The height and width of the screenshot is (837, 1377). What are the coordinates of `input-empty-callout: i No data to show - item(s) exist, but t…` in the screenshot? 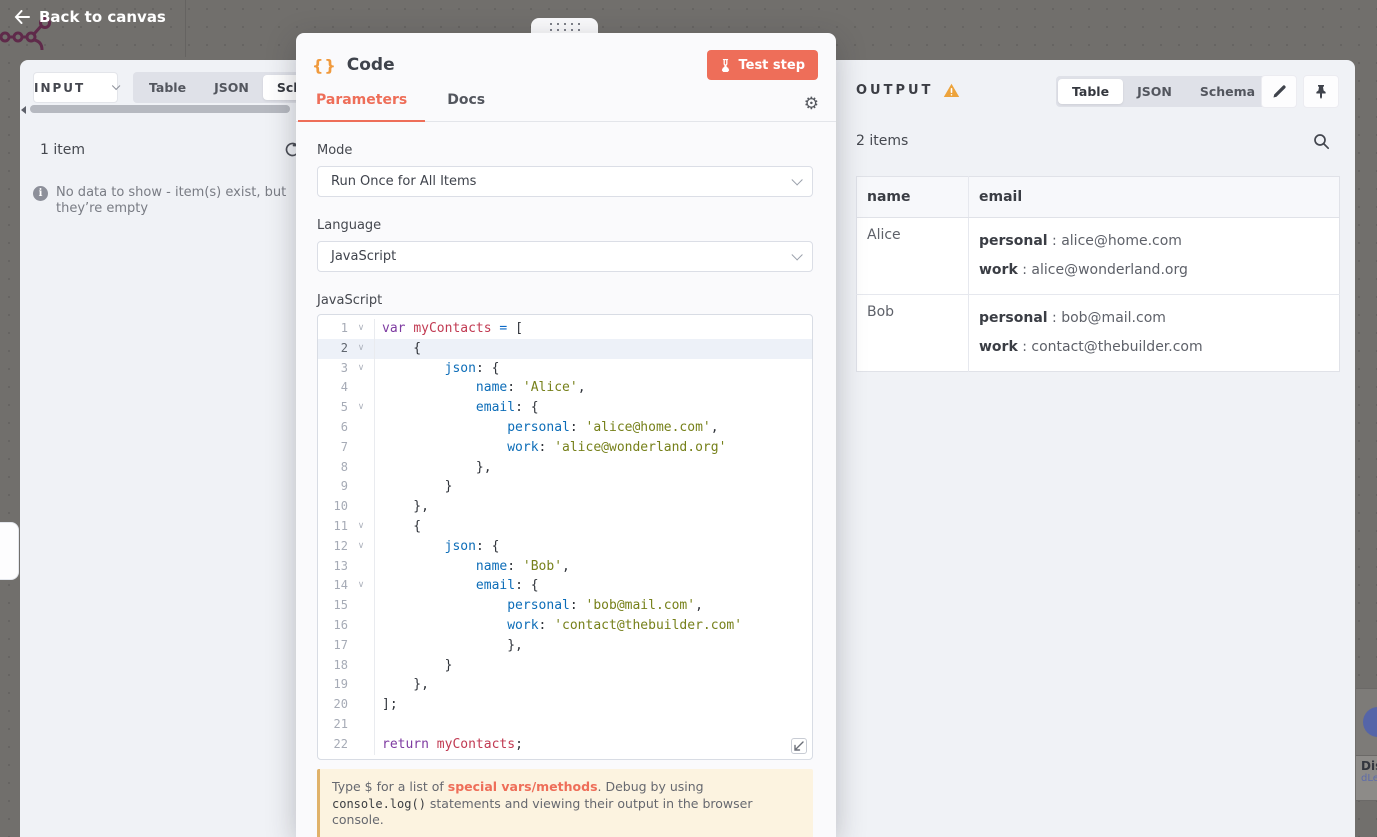 It's located at (165, 201).